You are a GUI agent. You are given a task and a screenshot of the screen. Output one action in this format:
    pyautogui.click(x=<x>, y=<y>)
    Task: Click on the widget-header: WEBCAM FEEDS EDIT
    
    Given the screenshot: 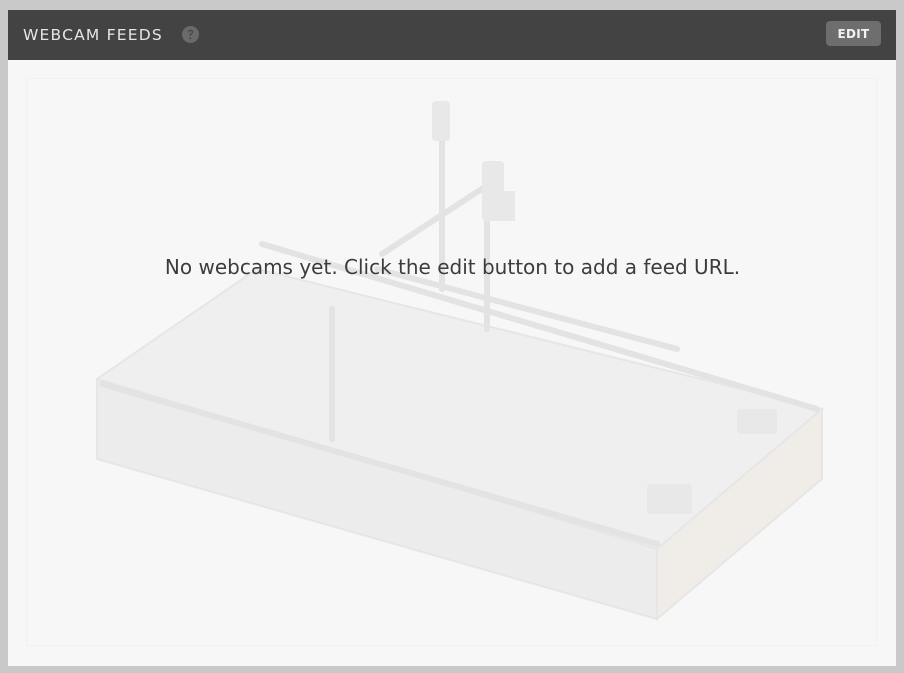 What is the action you would take?
    pyautogui.click(x=452, y=35)
    